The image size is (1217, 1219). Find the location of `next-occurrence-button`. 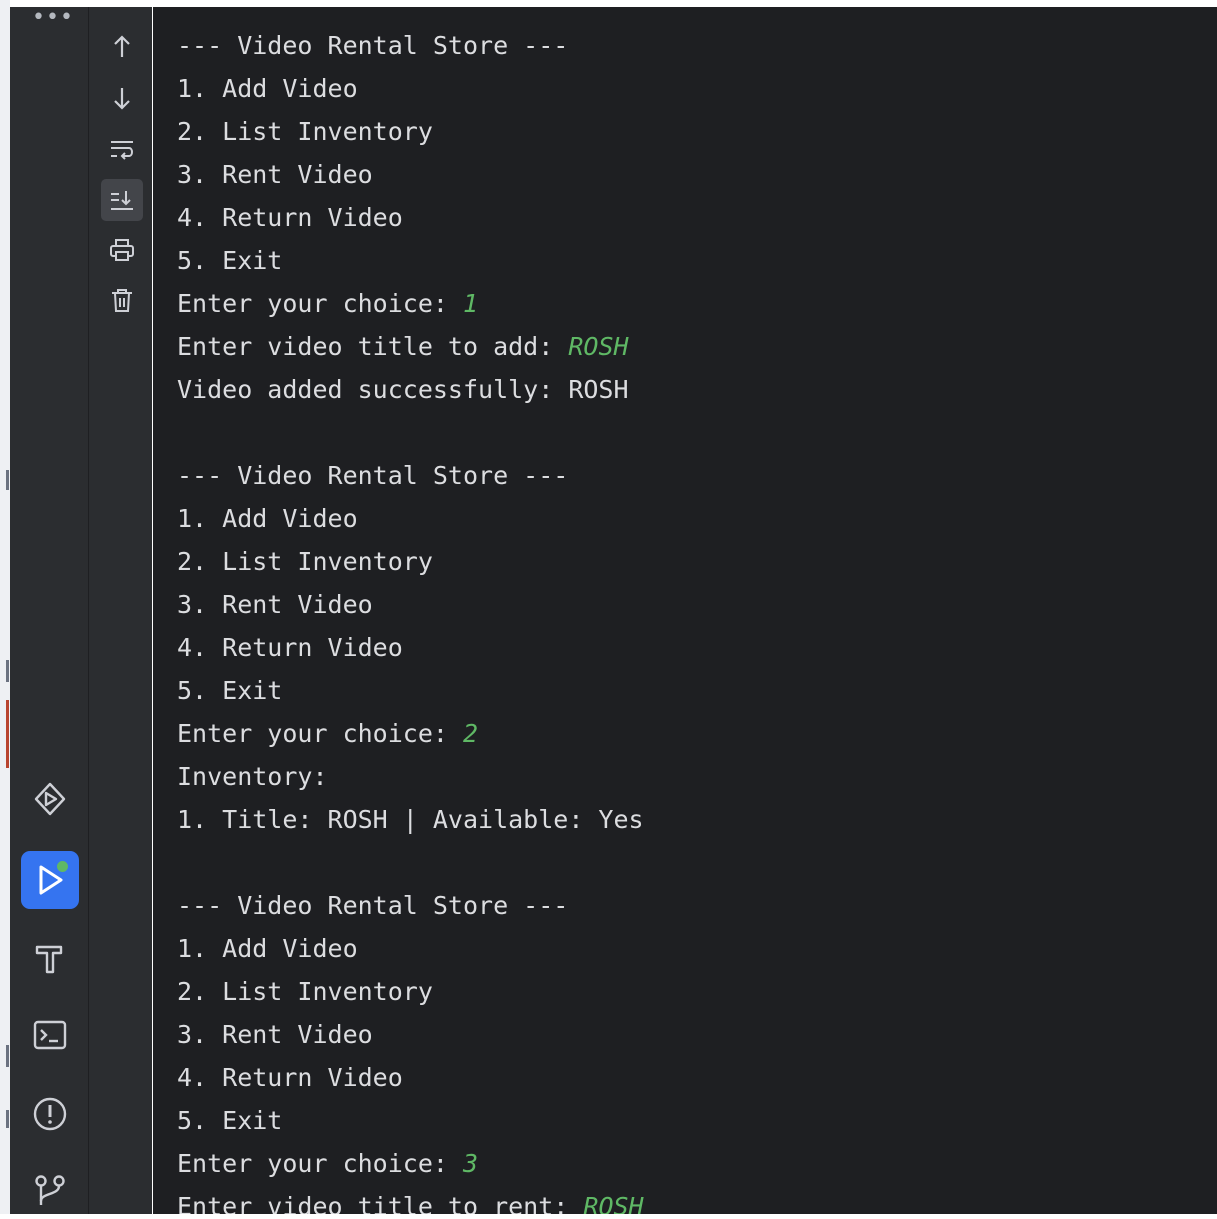

next-occurrence-button is located at coordinates (122, 98).